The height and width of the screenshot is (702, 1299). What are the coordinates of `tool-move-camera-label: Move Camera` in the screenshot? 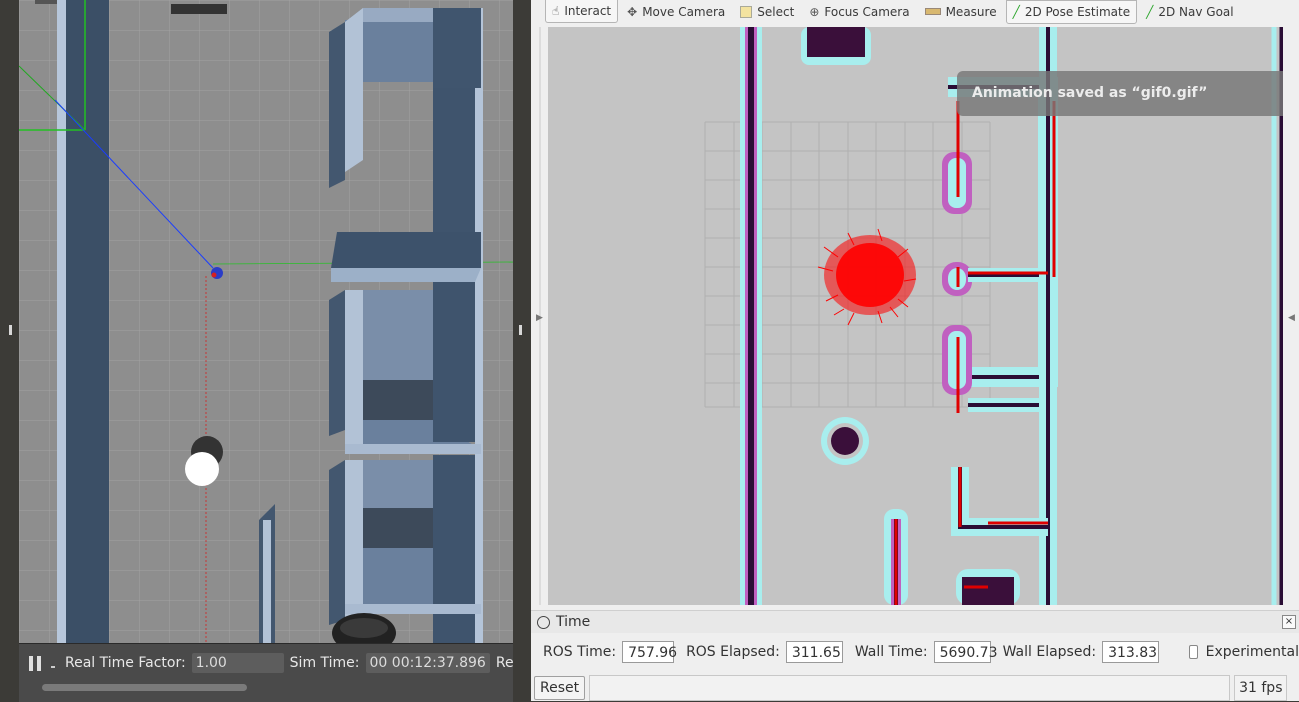 It's located at (684, 11).